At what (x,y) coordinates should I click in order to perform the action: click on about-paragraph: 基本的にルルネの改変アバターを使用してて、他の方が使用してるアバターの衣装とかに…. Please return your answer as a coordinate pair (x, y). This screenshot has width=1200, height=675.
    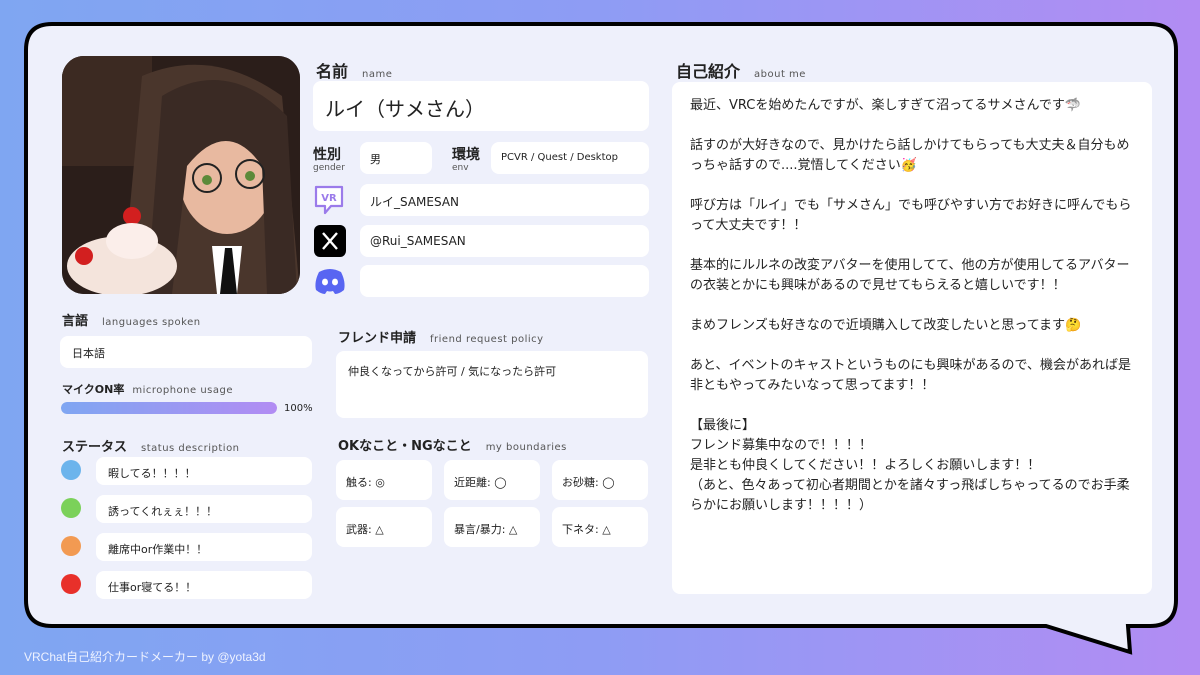
    Looking at the image, I should click on (910, 275).